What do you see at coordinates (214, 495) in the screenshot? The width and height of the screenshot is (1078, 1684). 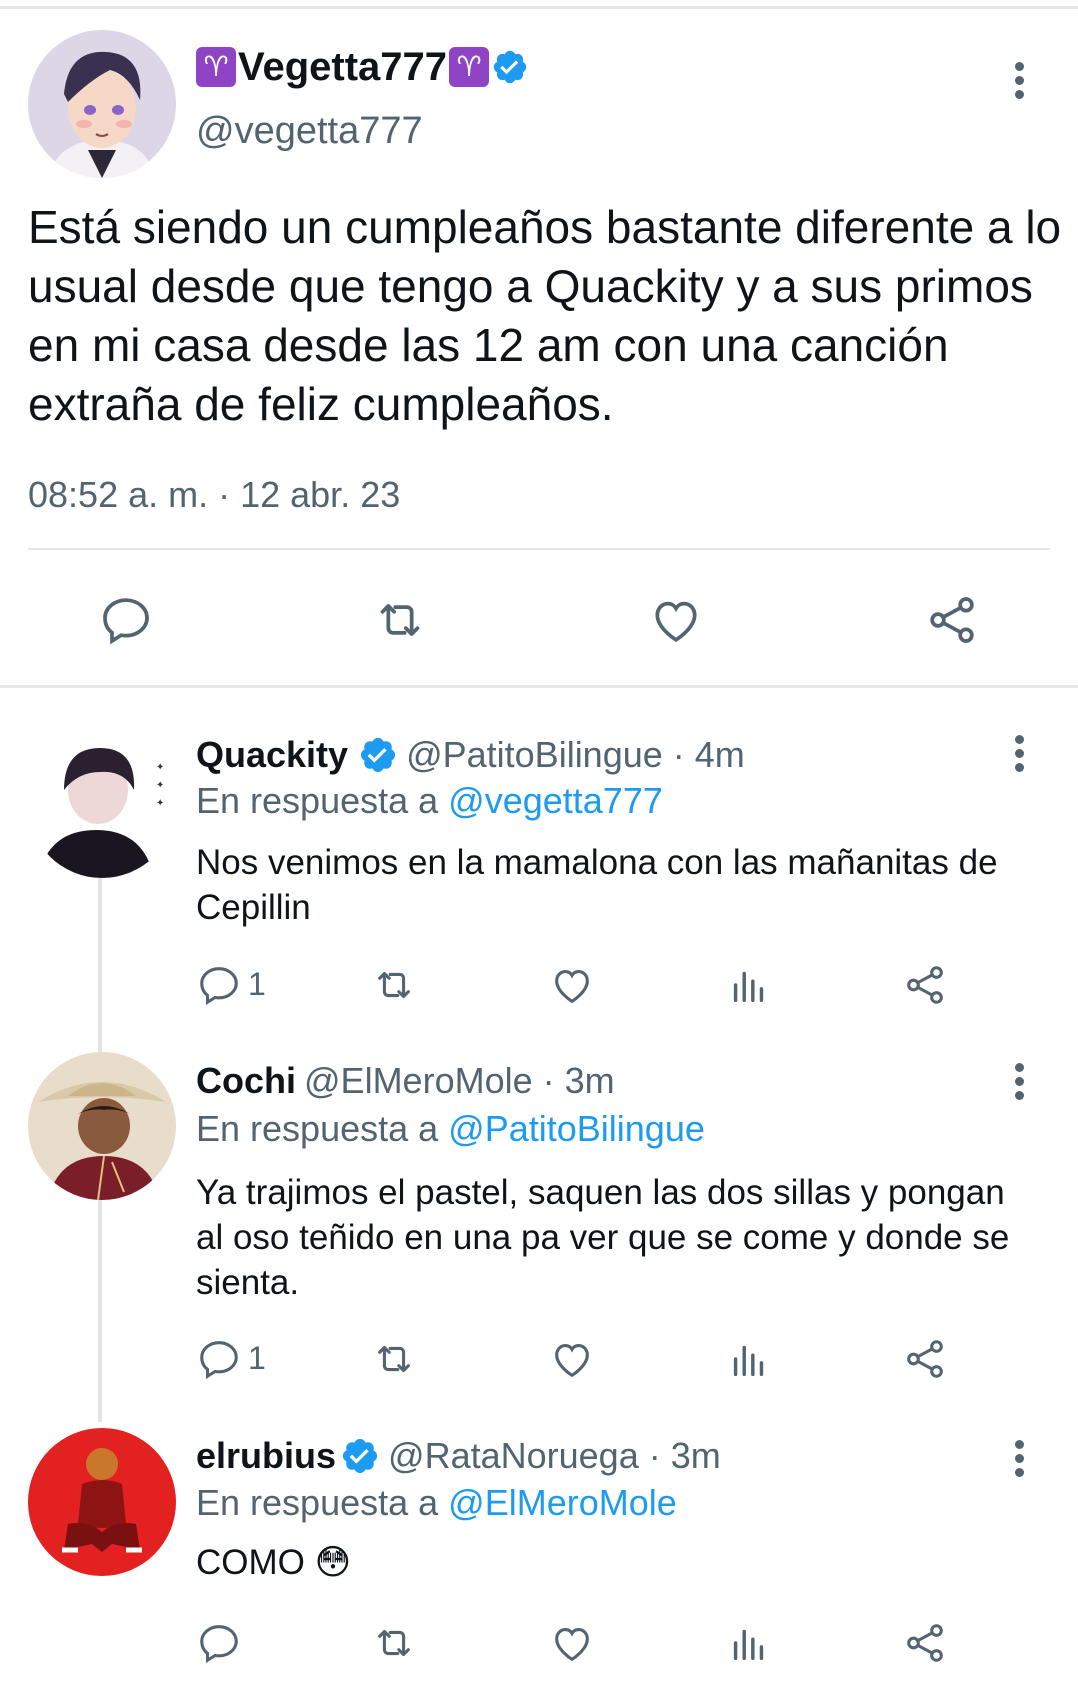 I see `tweet-timestamp: 08:52 a. m. · 12 abr. 23` at bounding box center [214, 495].